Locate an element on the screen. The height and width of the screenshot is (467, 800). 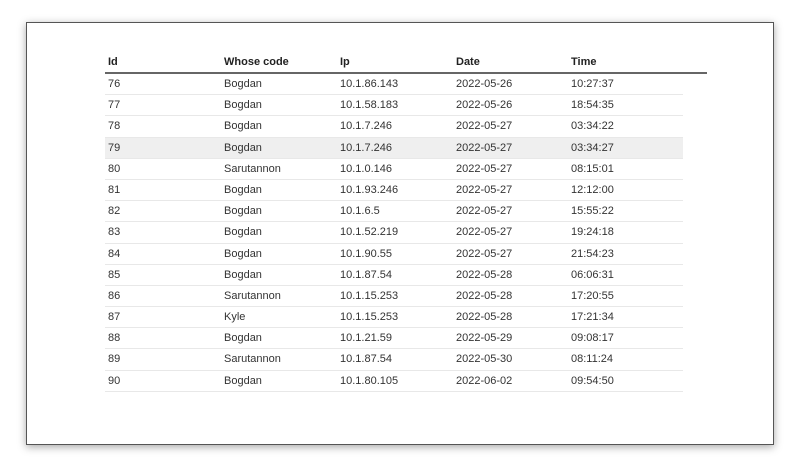
cell-id: 76 is located at coordinates (114, 84).